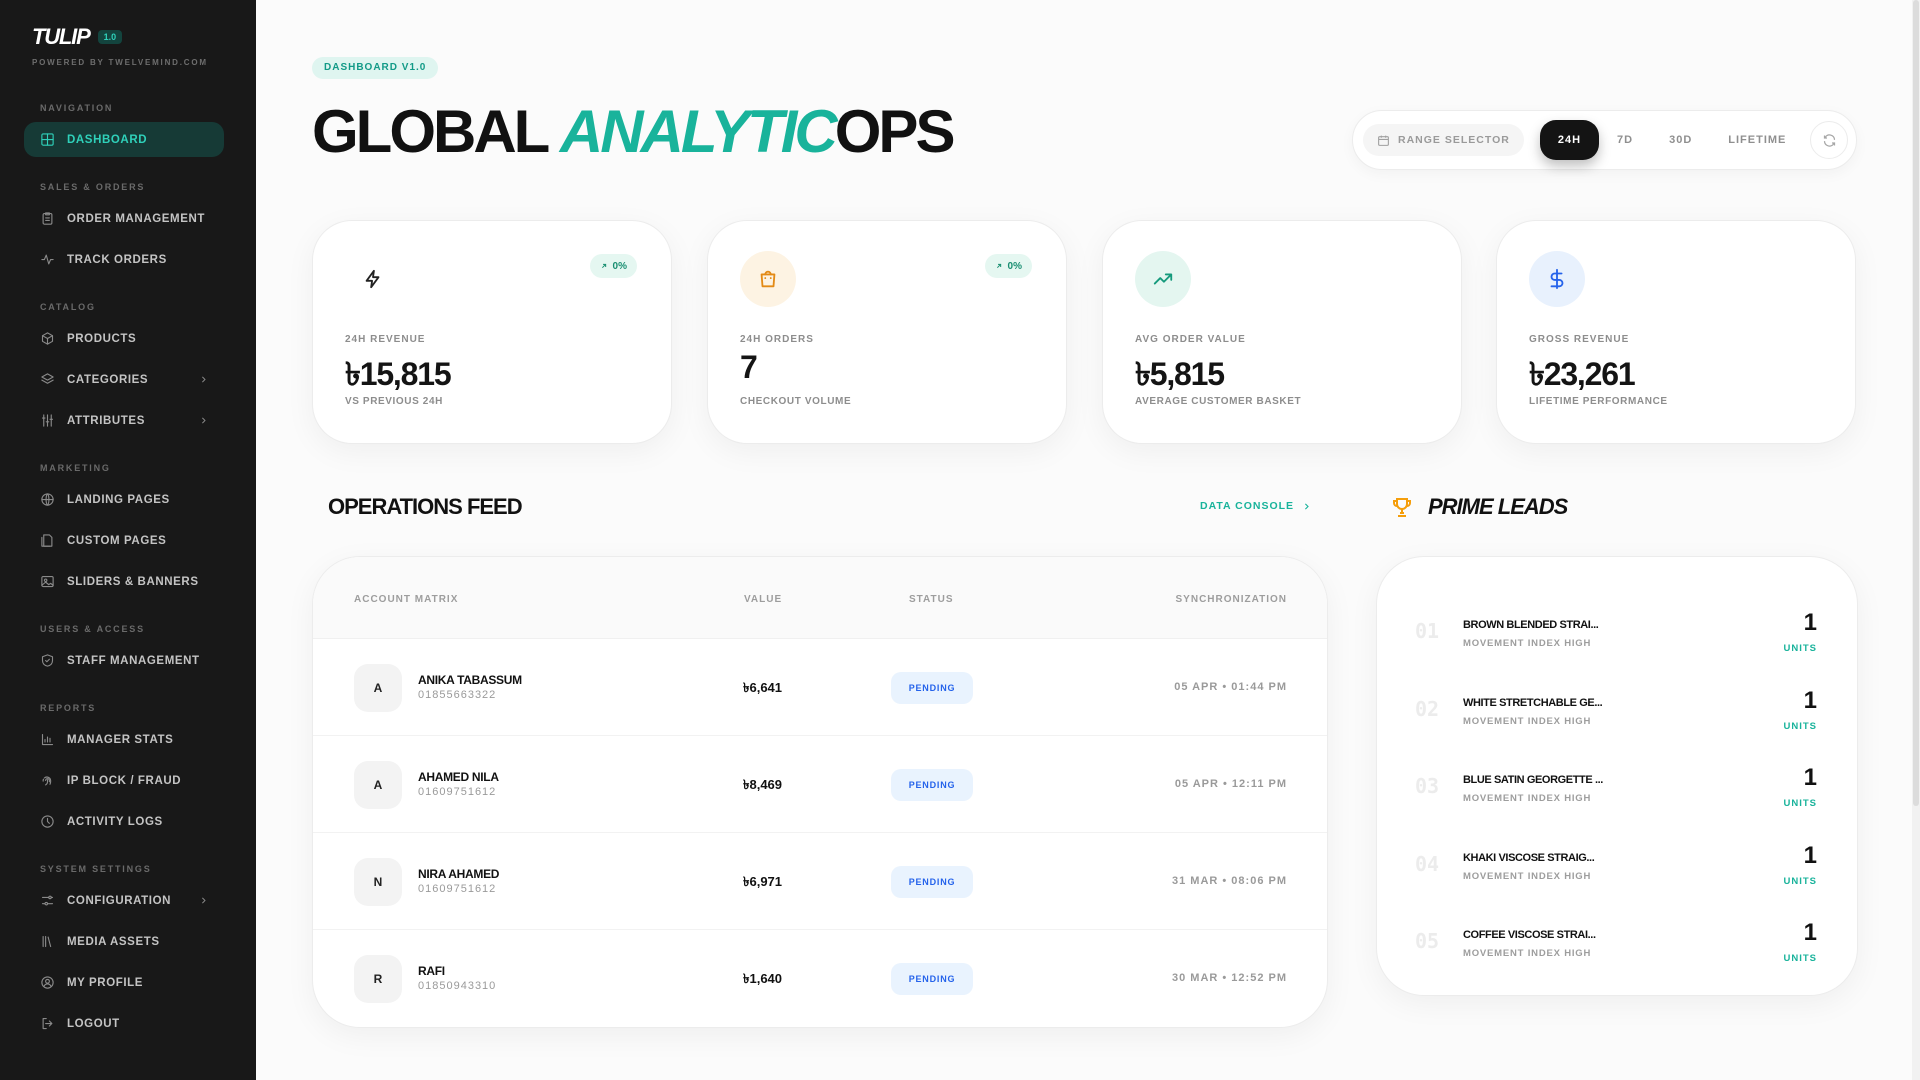 The image size is (1920, 1080). What do you see at coordinates (1598, 401) in the screenshot?
I see `kpi-subtext: LIFETIME PERFORMANCE` at bounding box center [1598, 401].